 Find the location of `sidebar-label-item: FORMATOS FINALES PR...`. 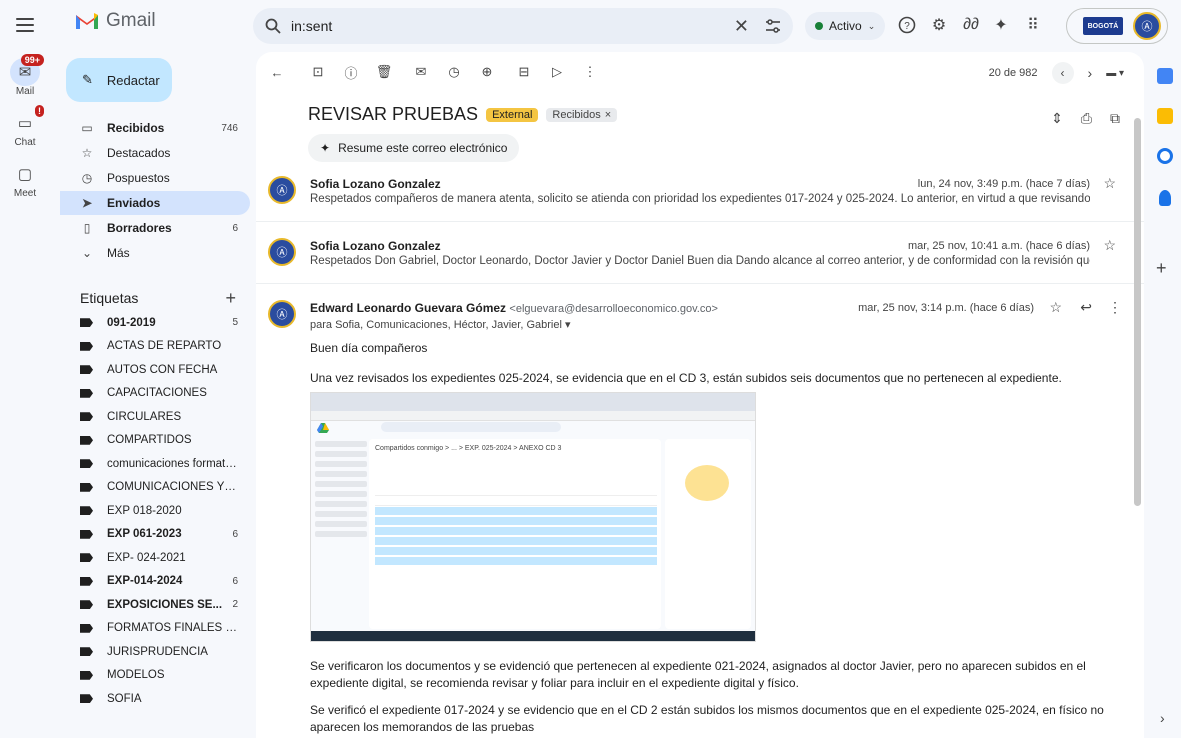

sidebar-label-item: FORMATOS FINALES PR... is located at coordinates (155, 629).